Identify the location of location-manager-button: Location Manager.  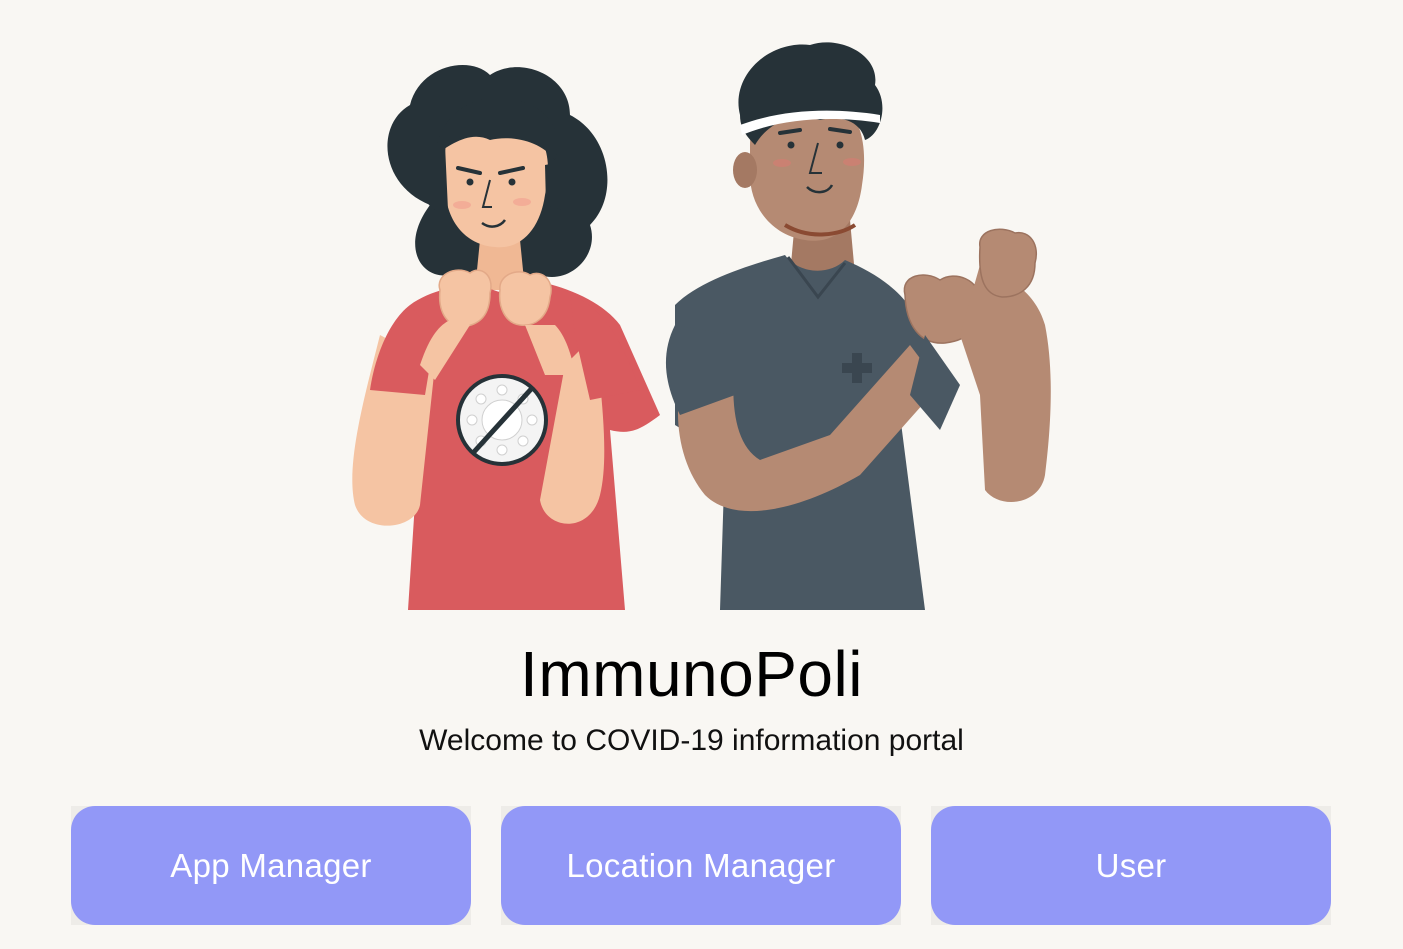
(701, 865).